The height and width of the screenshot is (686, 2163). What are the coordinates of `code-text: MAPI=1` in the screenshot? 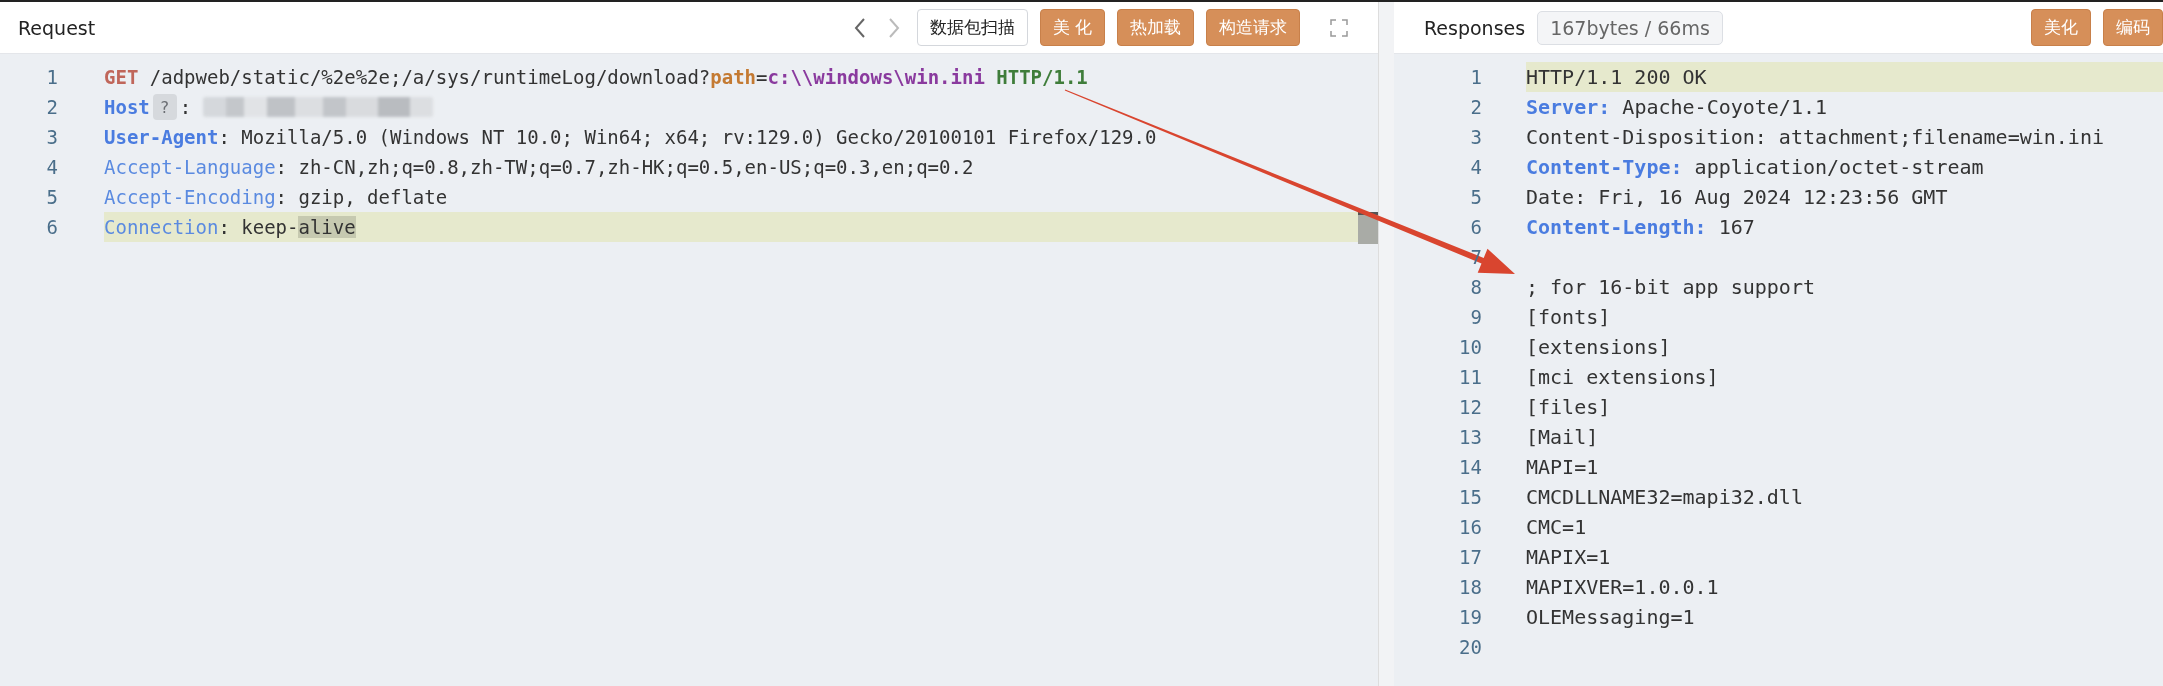 It's located at (1562, 467).